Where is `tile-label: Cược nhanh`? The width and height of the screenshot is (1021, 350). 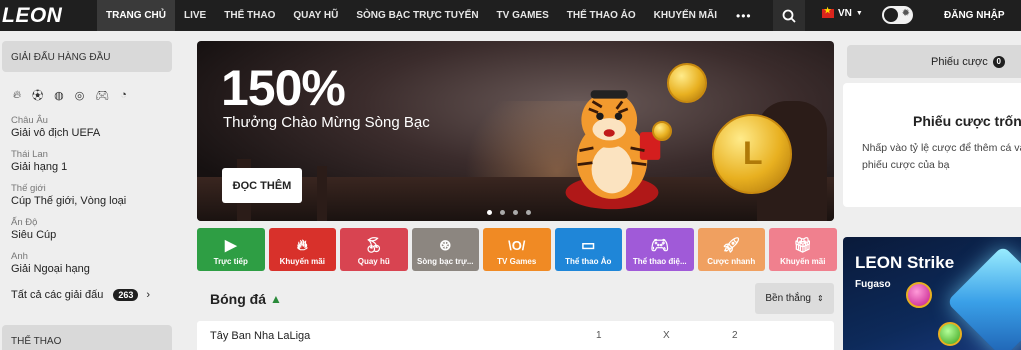
tile-label: Cược nhanh is located at coordinates (731, 261).